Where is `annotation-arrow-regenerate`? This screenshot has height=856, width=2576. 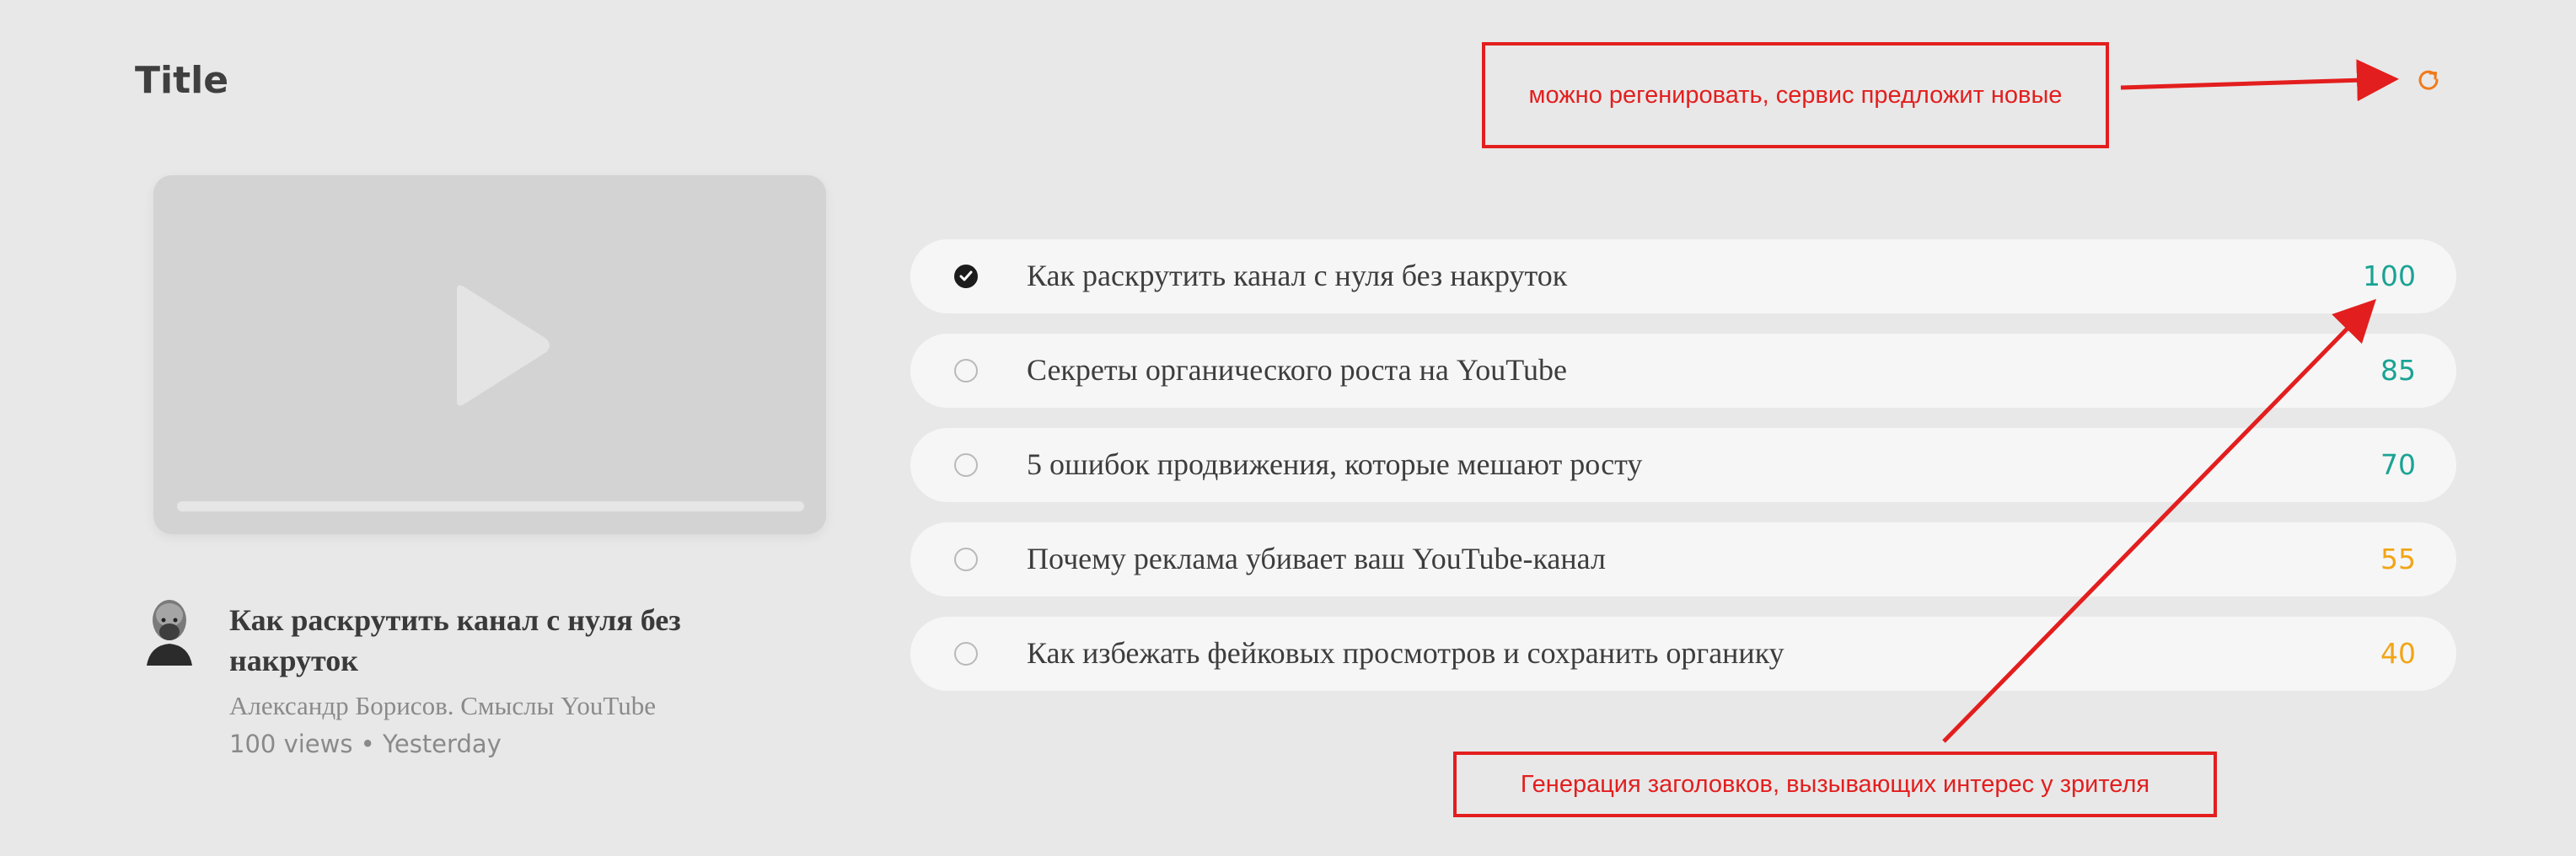
annotation-arrow-regenerate is located at coordinates (2259, 80).